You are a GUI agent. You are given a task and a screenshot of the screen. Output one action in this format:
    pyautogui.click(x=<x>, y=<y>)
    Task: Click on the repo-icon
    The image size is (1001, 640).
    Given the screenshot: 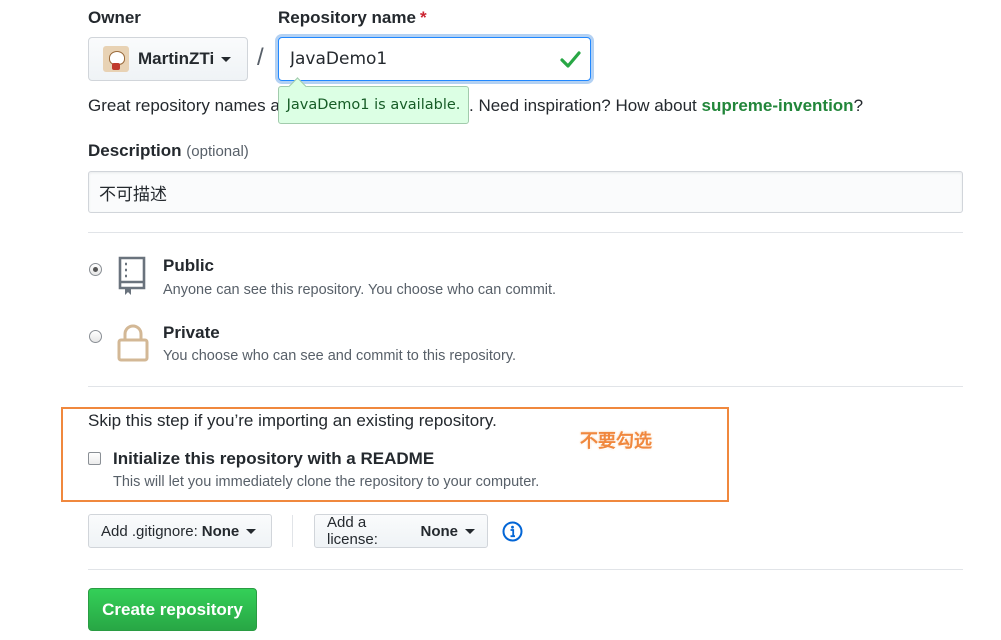 What is the action you would take?
    pyautogui.click(x=132, y=275)
    